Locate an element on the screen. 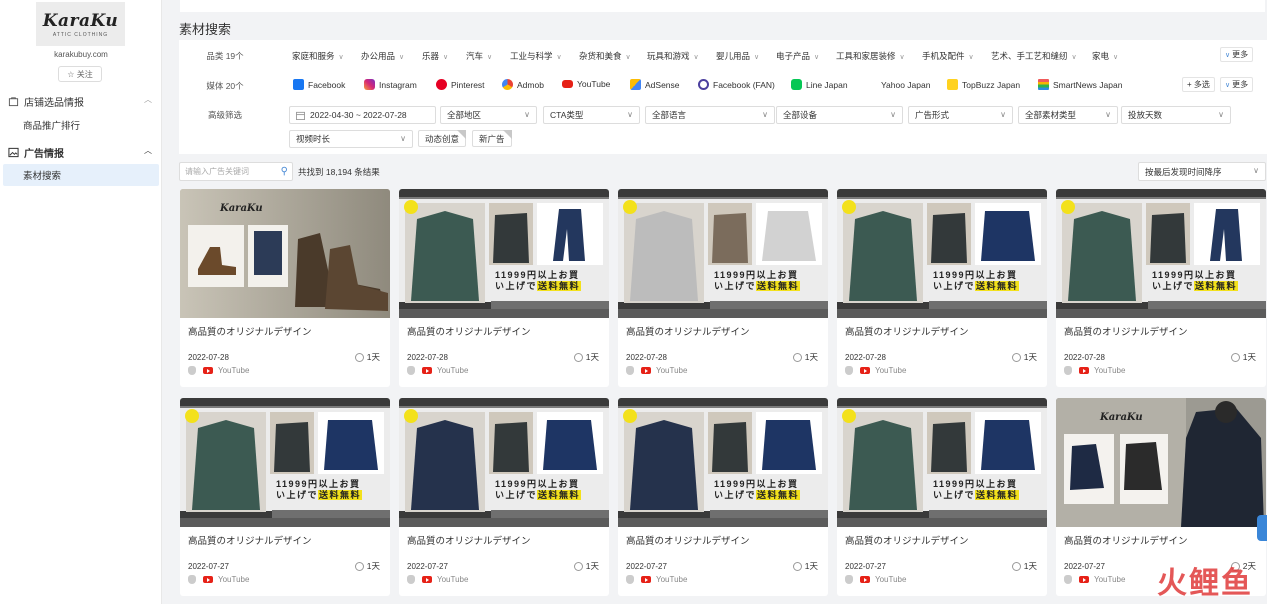 This screenshot has height=604, width=1267. media-item: AdSense is located at coordinates (655, 84).